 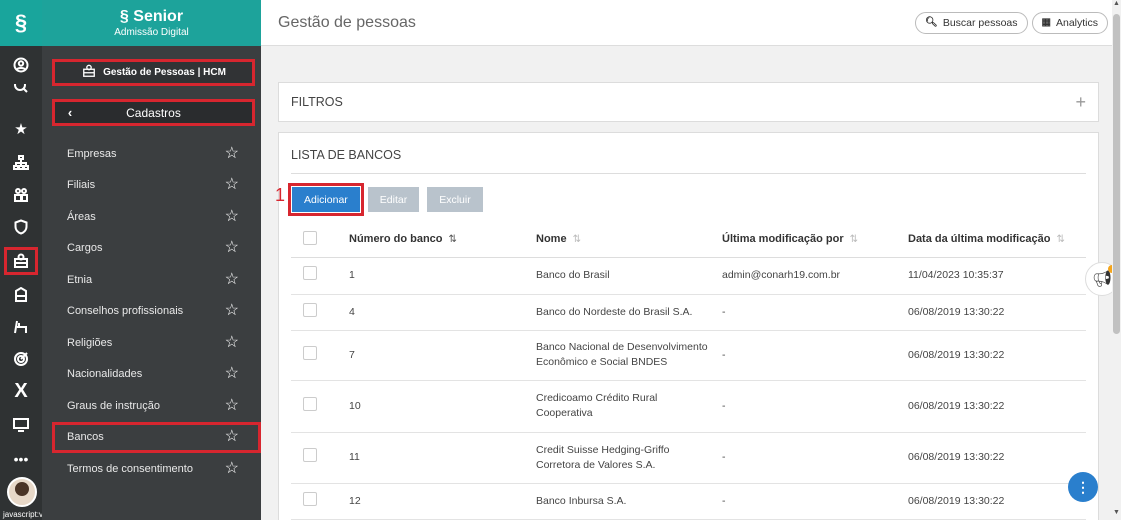 I want to click on edit-button: Editar, so click(x=393, y=199).